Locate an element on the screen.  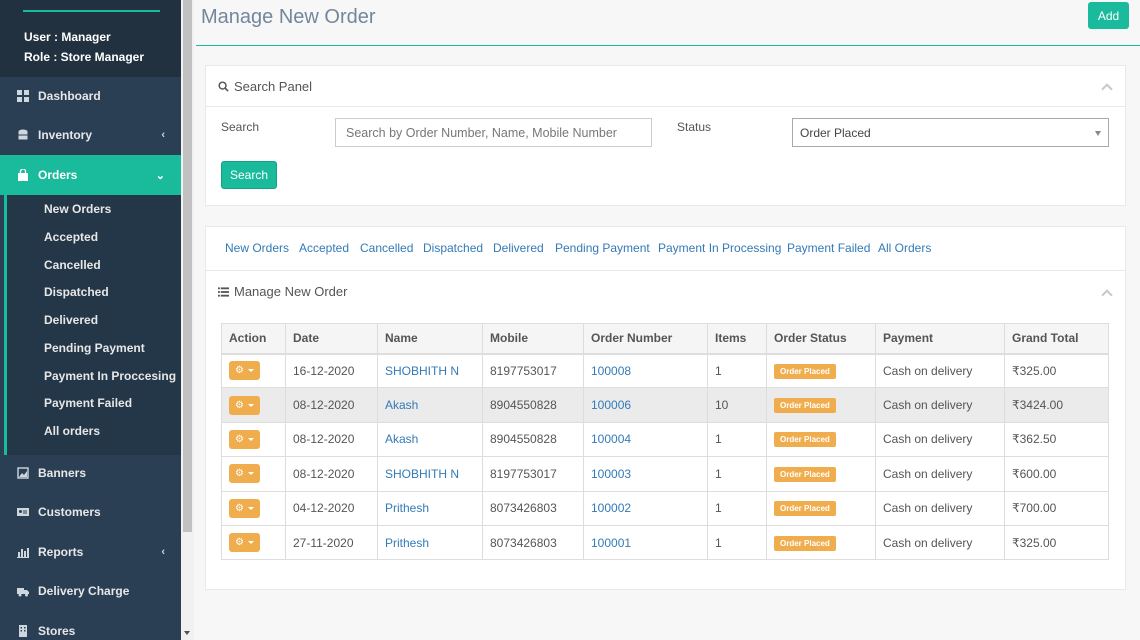
order-number-link: 100006 is located at coordinates (611, 405).